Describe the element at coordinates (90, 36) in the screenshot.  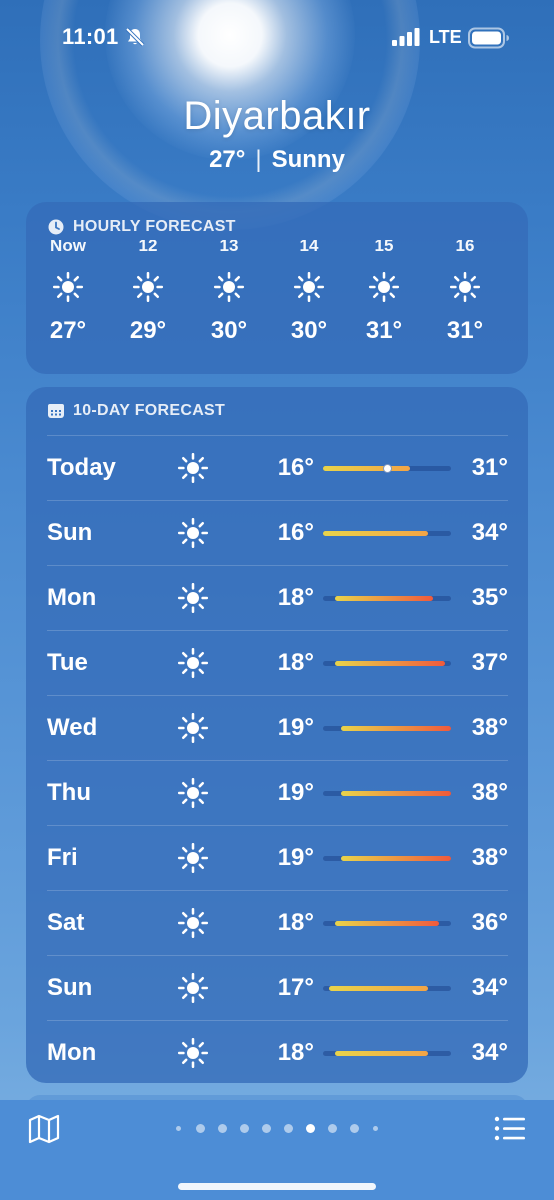
I see `status-time: 11:01` at that location.